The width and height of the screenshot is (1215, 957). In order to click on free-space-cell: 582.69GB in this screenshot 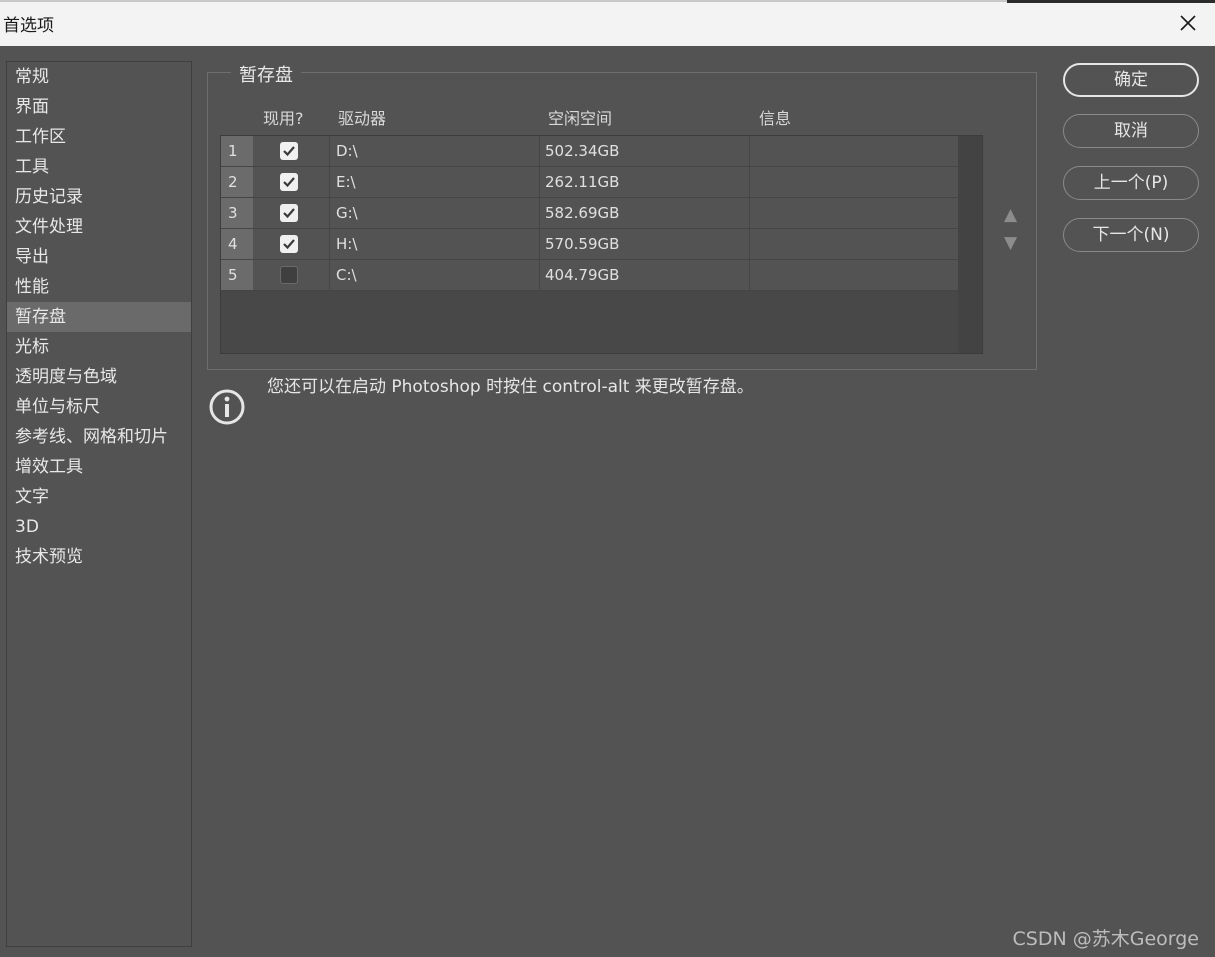, I will do `click(643, 213)`.